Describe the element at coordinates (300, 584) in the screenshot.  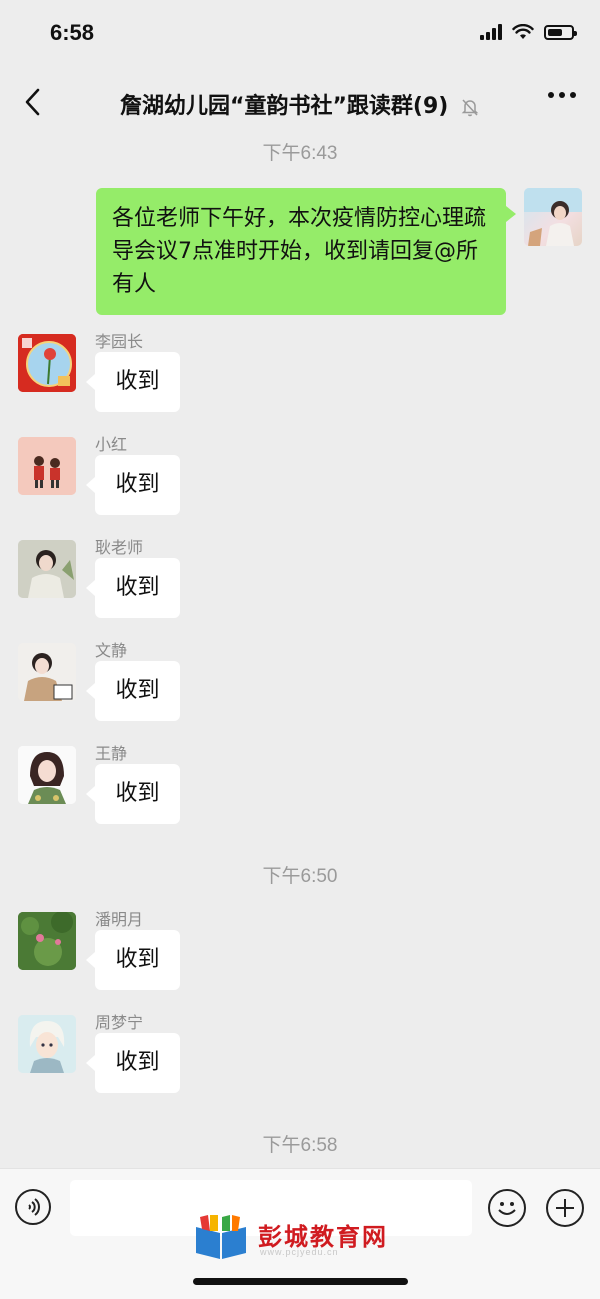
I see `message-row: 耿老师 收到` at that location.